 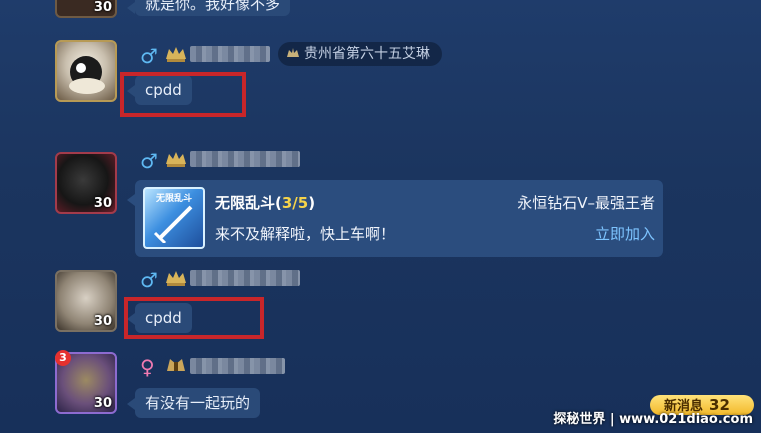 What do you see at coordinates (305, 234) in the screenshot?
I see `invite-message: 来不及解释啦，快上车啊！` at bounding box center [305, 234].